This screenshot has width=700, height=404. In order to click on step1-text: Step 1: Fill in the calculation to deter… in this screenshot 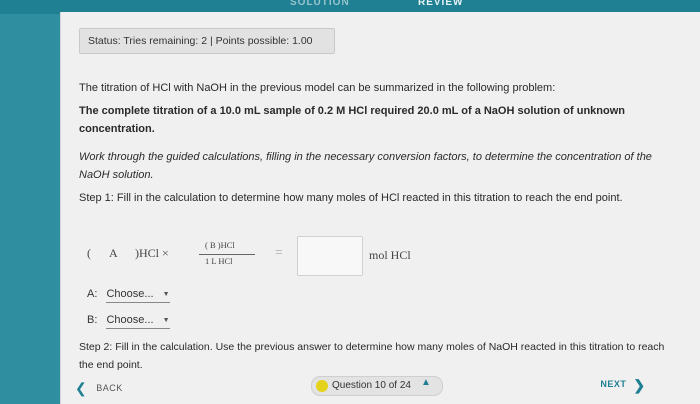, I will do `click(351, 198)`.